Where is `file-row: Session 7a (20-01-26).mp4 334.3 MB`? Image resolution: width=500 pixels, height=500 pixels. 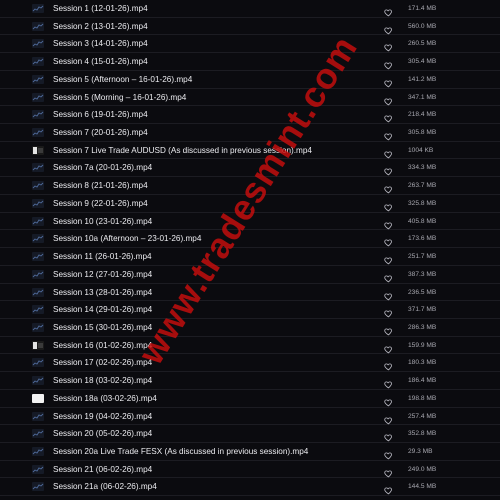 file-row: Session 7a (20-01-26).mp4 334.3 MB is located at coordinates (250, 168).